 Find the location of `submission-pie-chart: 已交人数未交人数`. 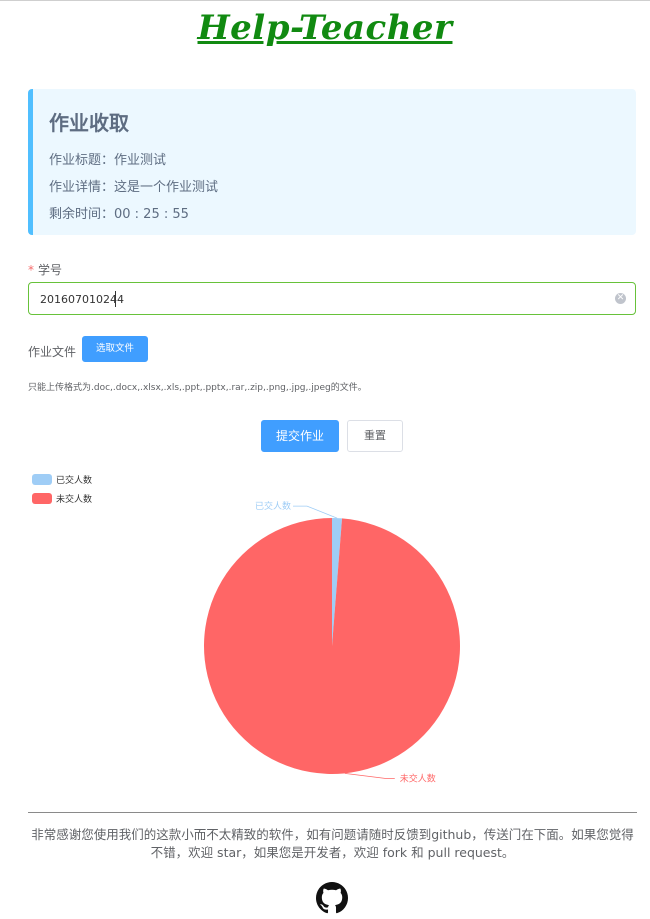

submission-pie-chart: 已交人数未交人数 is located at coordinates (331, 642).